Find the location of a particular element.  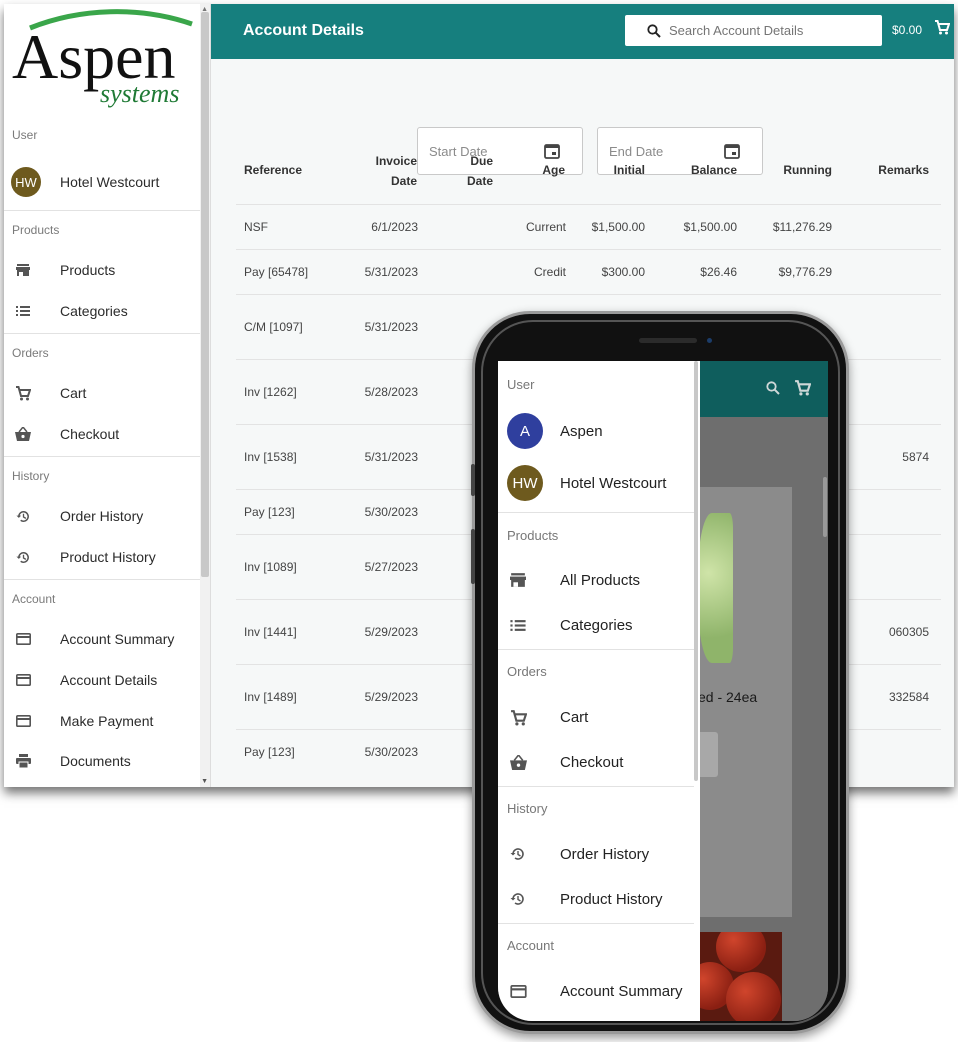

cart-total: $0.00 is located at coordinates (907, 30).